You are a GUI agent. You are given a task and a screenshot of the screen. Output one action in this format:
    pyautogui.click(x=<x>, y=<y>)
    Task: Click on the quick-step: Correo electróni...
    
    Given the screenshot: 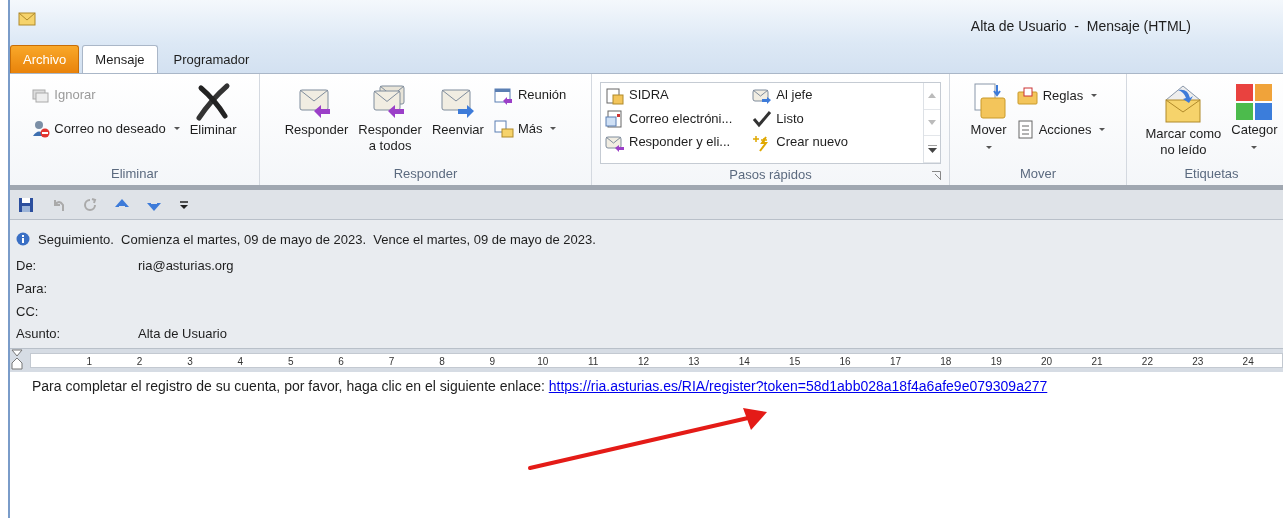 What is the action you would take?
    pyautogui.click(x=669, y=118)
    